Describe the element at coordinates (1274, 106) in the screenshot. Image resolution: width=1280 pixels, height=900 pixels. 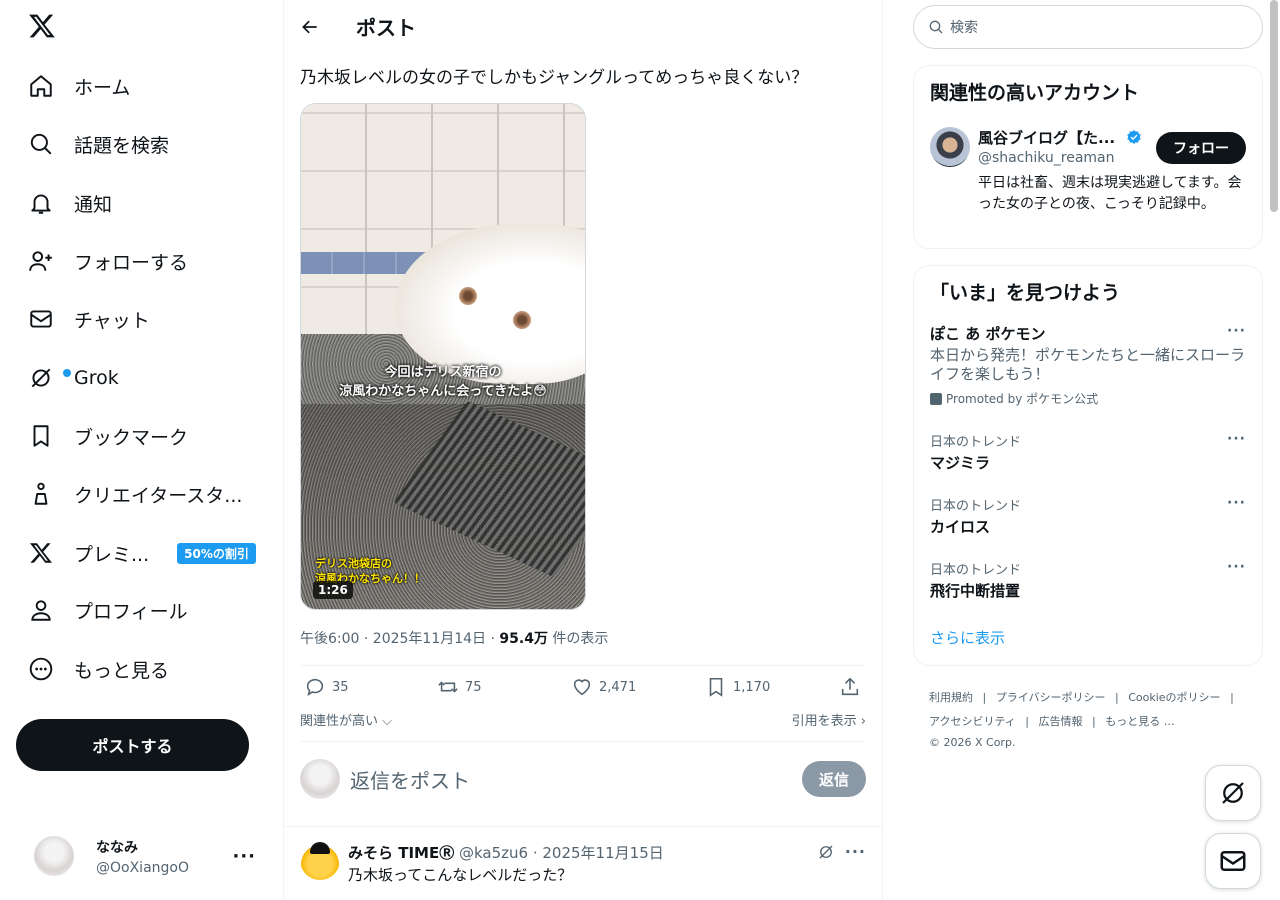
I see `scrollbar` at that location.